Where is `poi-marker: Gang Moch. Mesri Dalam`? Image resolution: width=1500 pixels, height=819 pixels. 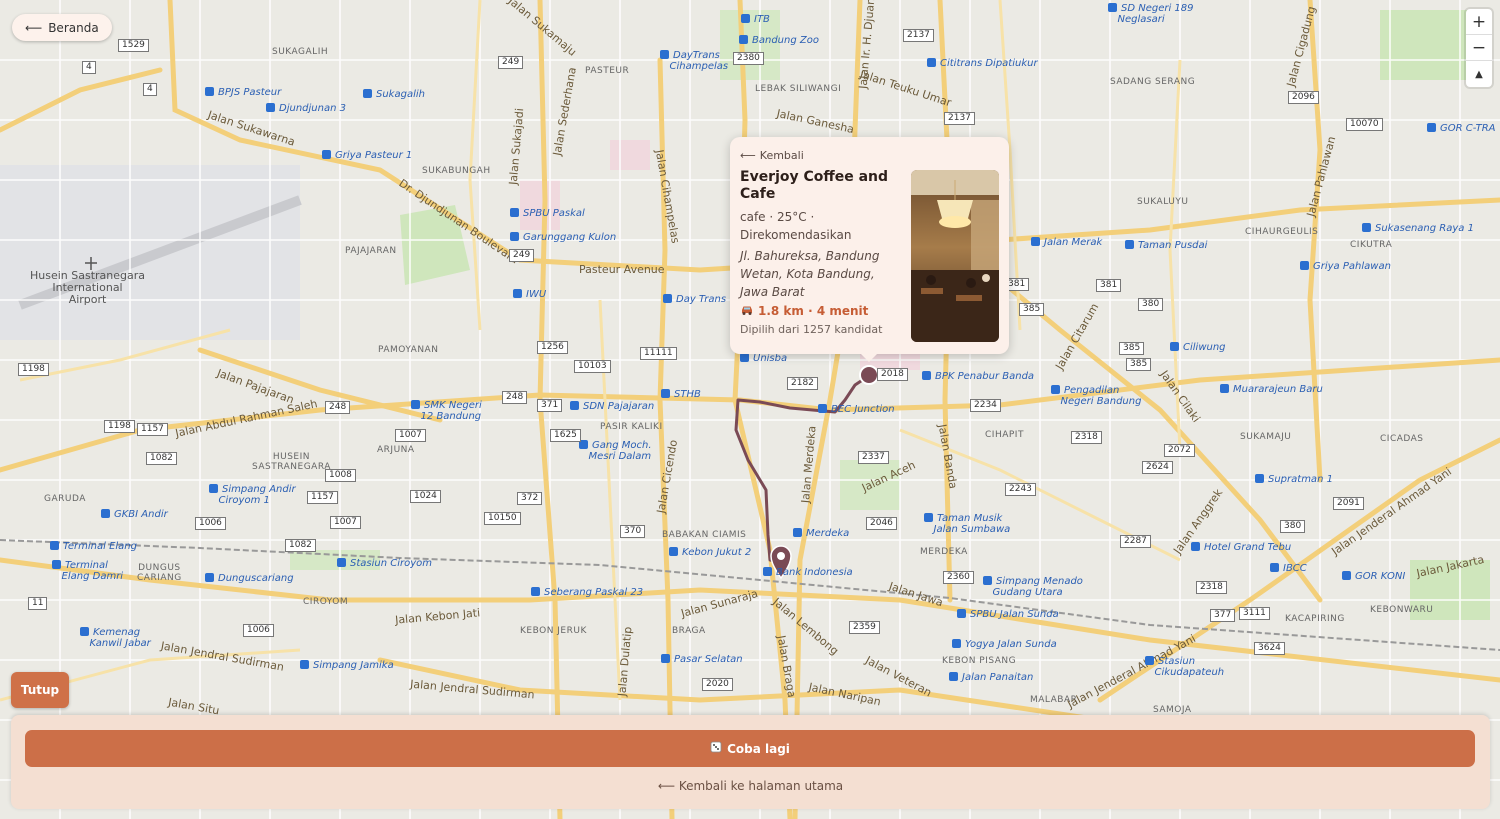 poi-marker: Gang Moch. Mesri Dalam is located at coordinates (615, 451).